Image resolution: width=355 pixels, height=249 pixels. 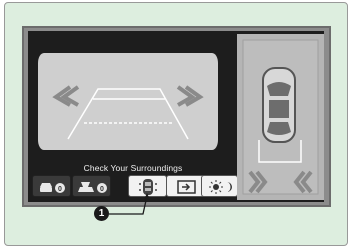 What do you see at coordinates (129, 204) in the screenshot?
I see `callout-pointer` at bounding box center [129, 204].